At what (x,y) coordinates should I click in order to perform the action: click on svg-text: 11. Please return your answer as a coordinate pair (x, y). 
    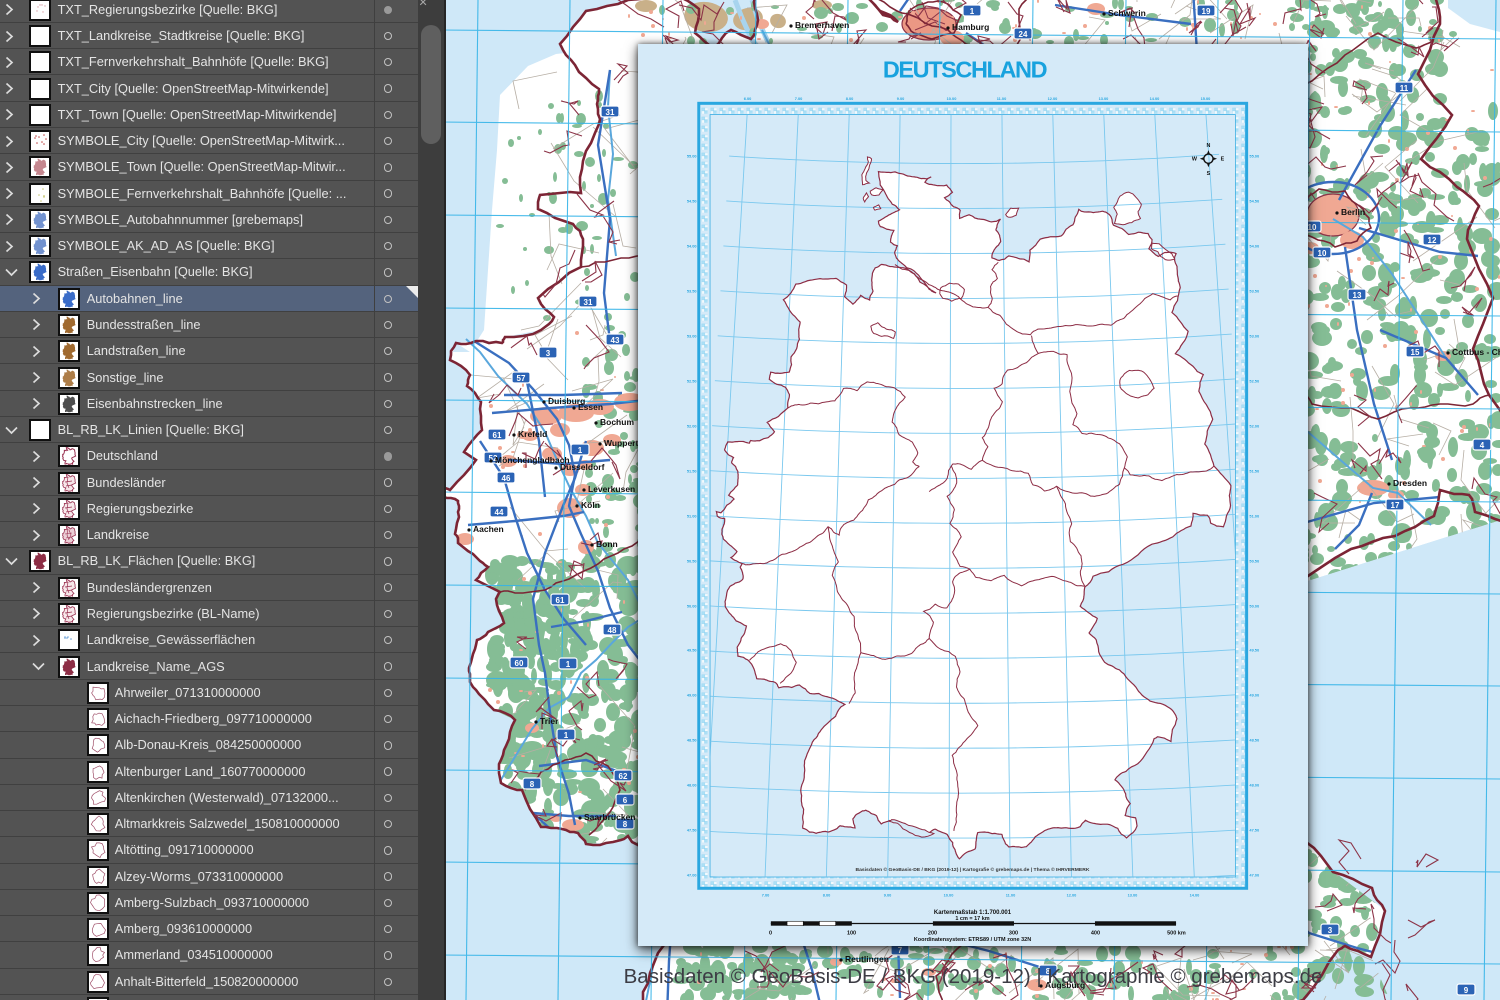
    Looking at the image, I should click on (1404, 88).